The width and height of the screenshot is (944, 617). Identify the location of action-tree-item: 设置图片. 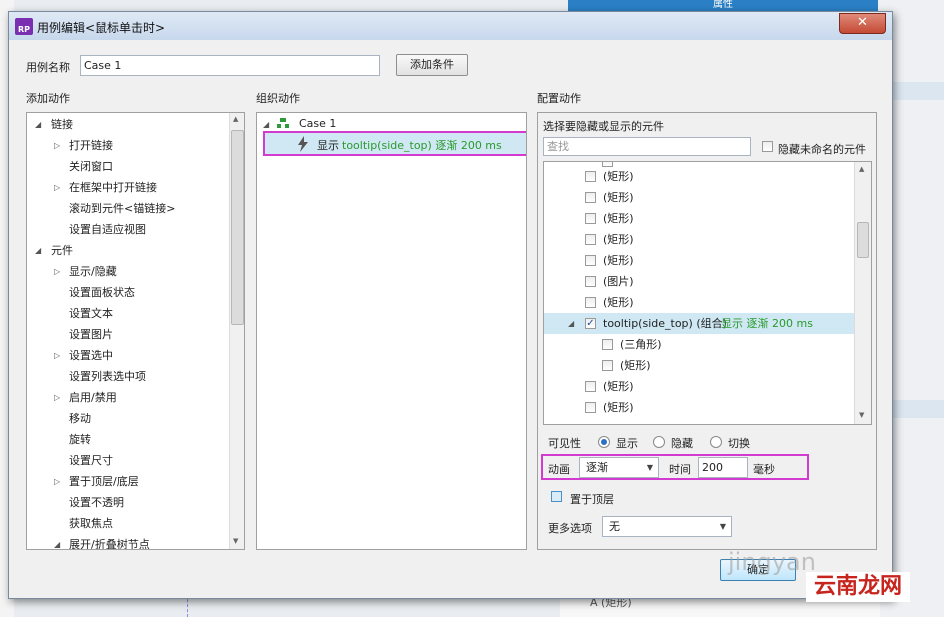
(128, 334).